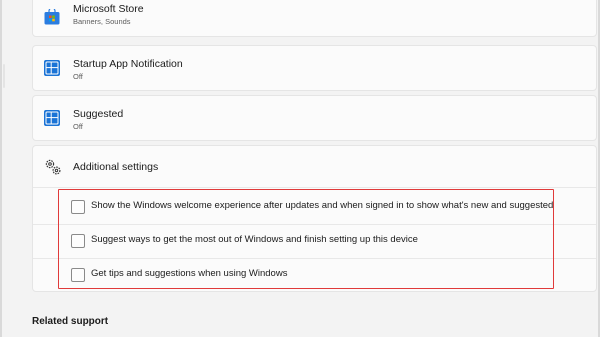  Describe the element at coordinates (314, 18) in the screenshot. I see `notification-item-microsoft-store: Microsoft Store Banners, Sounds` at that location.